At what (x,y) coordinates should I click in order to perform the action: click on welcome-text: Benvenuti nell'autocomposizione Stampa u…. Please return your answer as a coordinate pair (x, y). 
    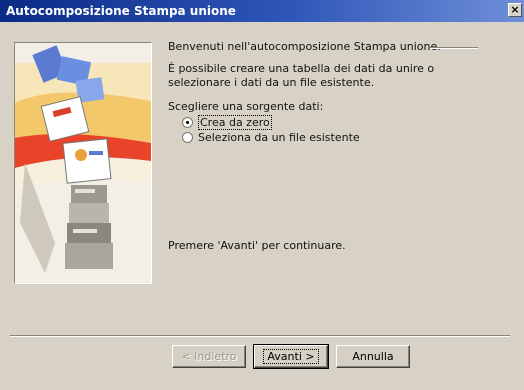
    Looking at the image, I should click on (304, 46).